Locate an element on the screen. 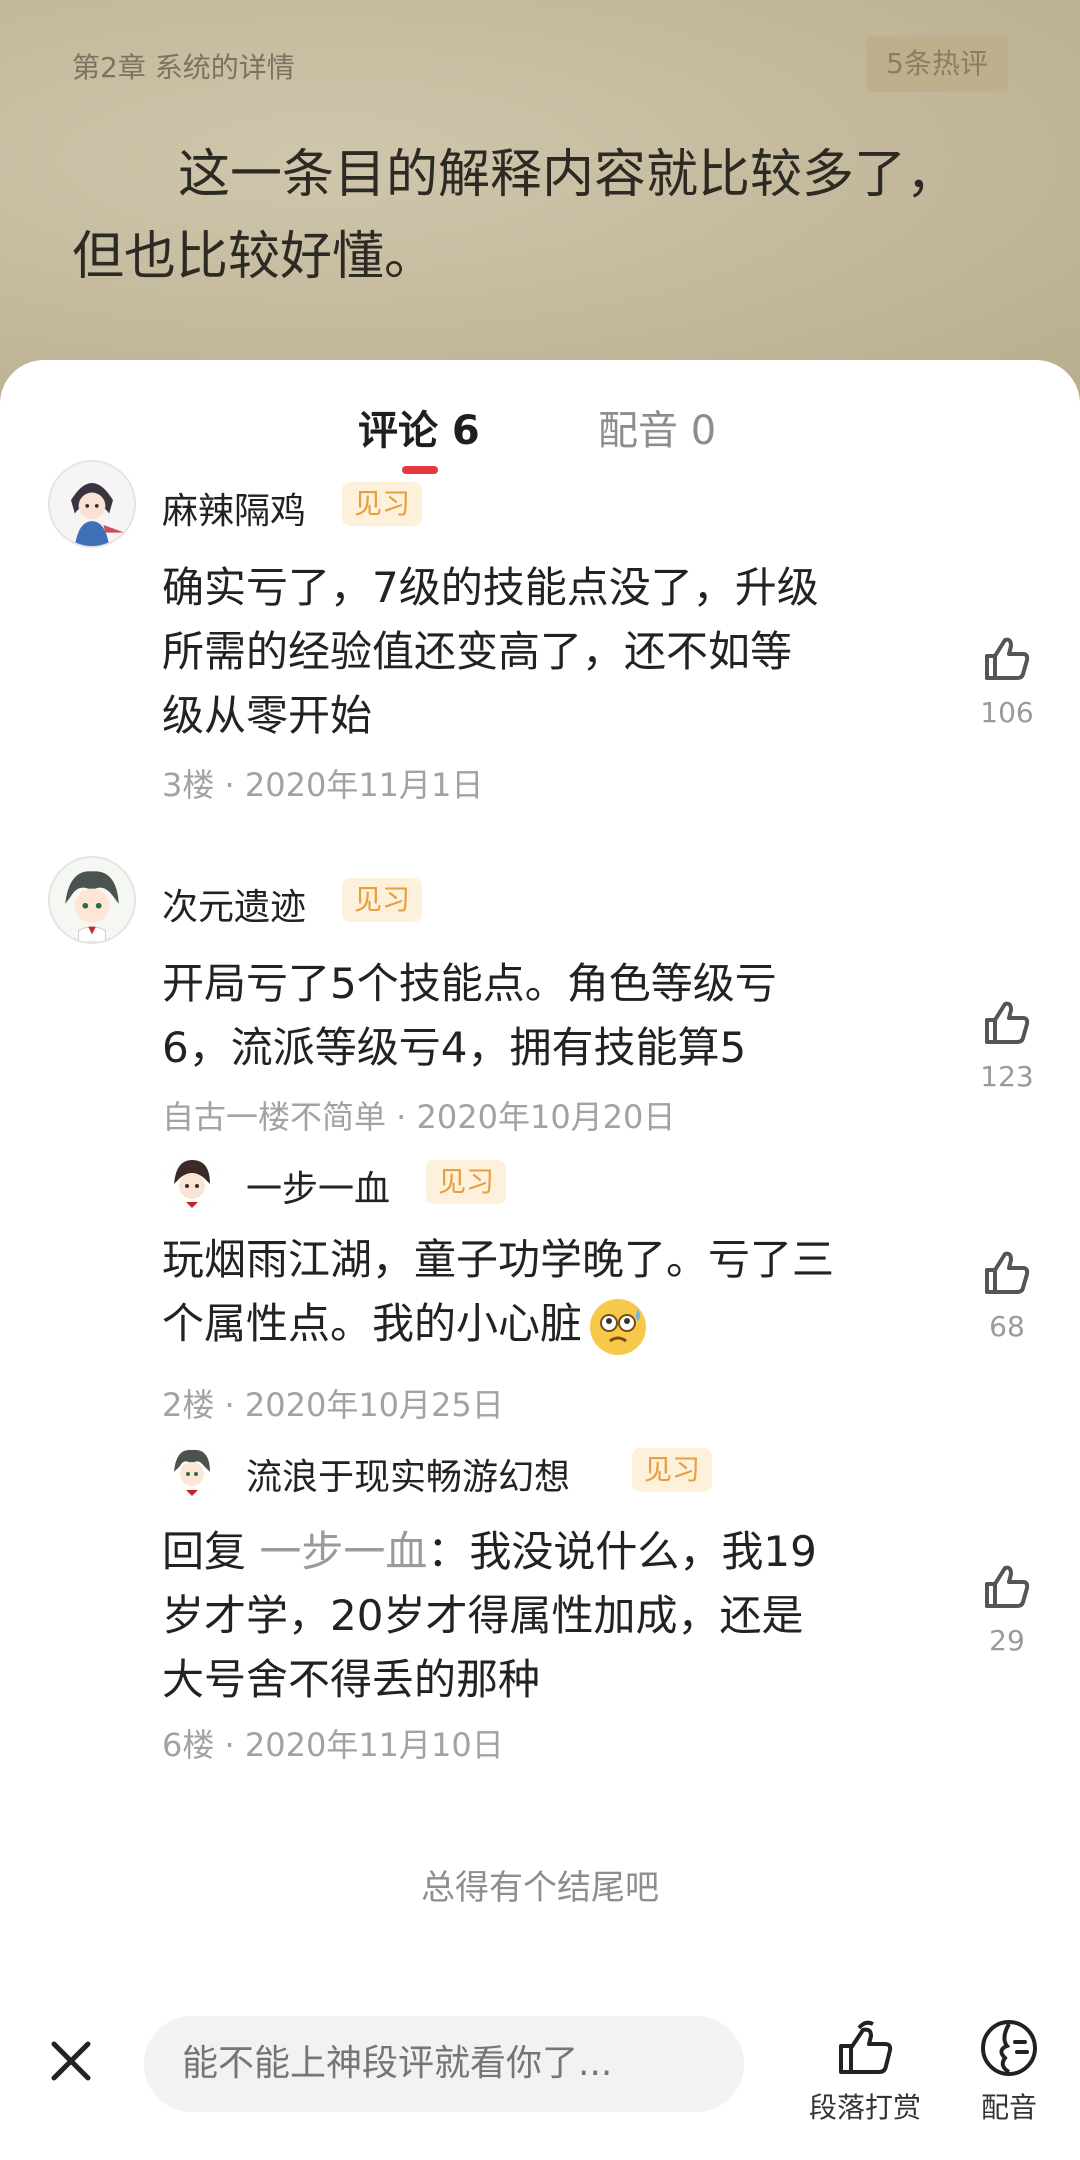 Image resolution: width=1080 pixels, height=2160 pixels. comment-line: 所需的经验值还变高了，还不如等 is located at coordinates (477, 651).